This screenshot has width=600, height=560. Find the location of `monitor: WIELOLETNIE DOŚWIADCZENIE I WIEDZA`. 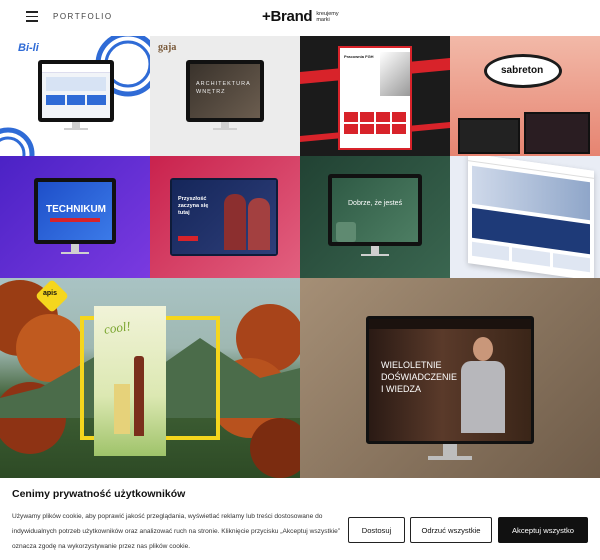

monitor: WIELOLETNIE DOŚWIADCZENIE I WIEDZA is located at coordinates (450, 380).